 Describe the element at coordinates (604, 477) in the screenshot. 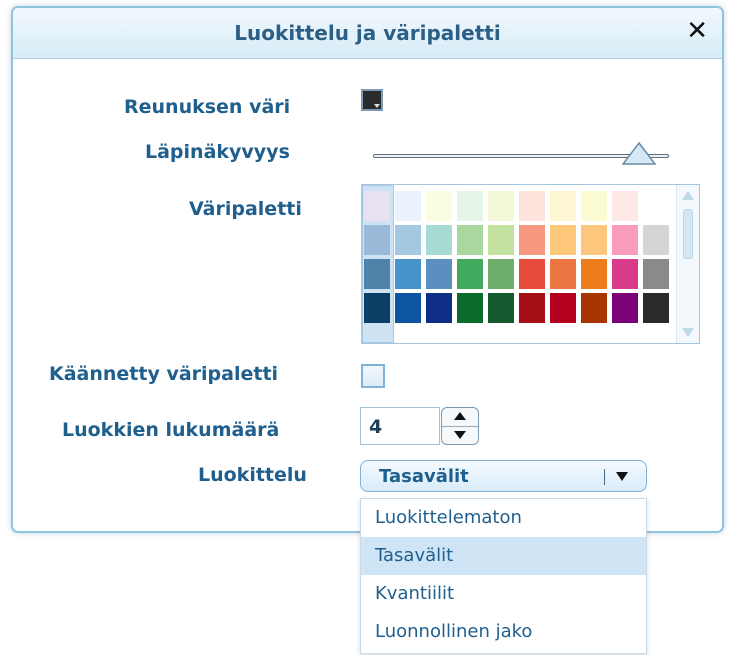

I see `select-divider` at that location.